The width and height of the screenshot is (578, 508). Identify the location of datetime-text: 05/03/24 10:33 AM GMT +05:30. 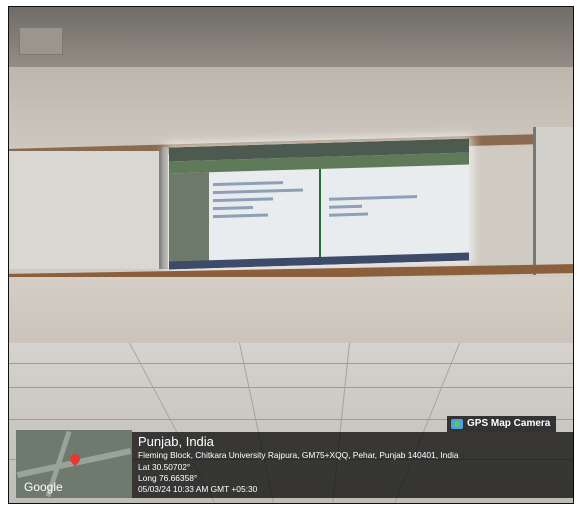
(198, 489).